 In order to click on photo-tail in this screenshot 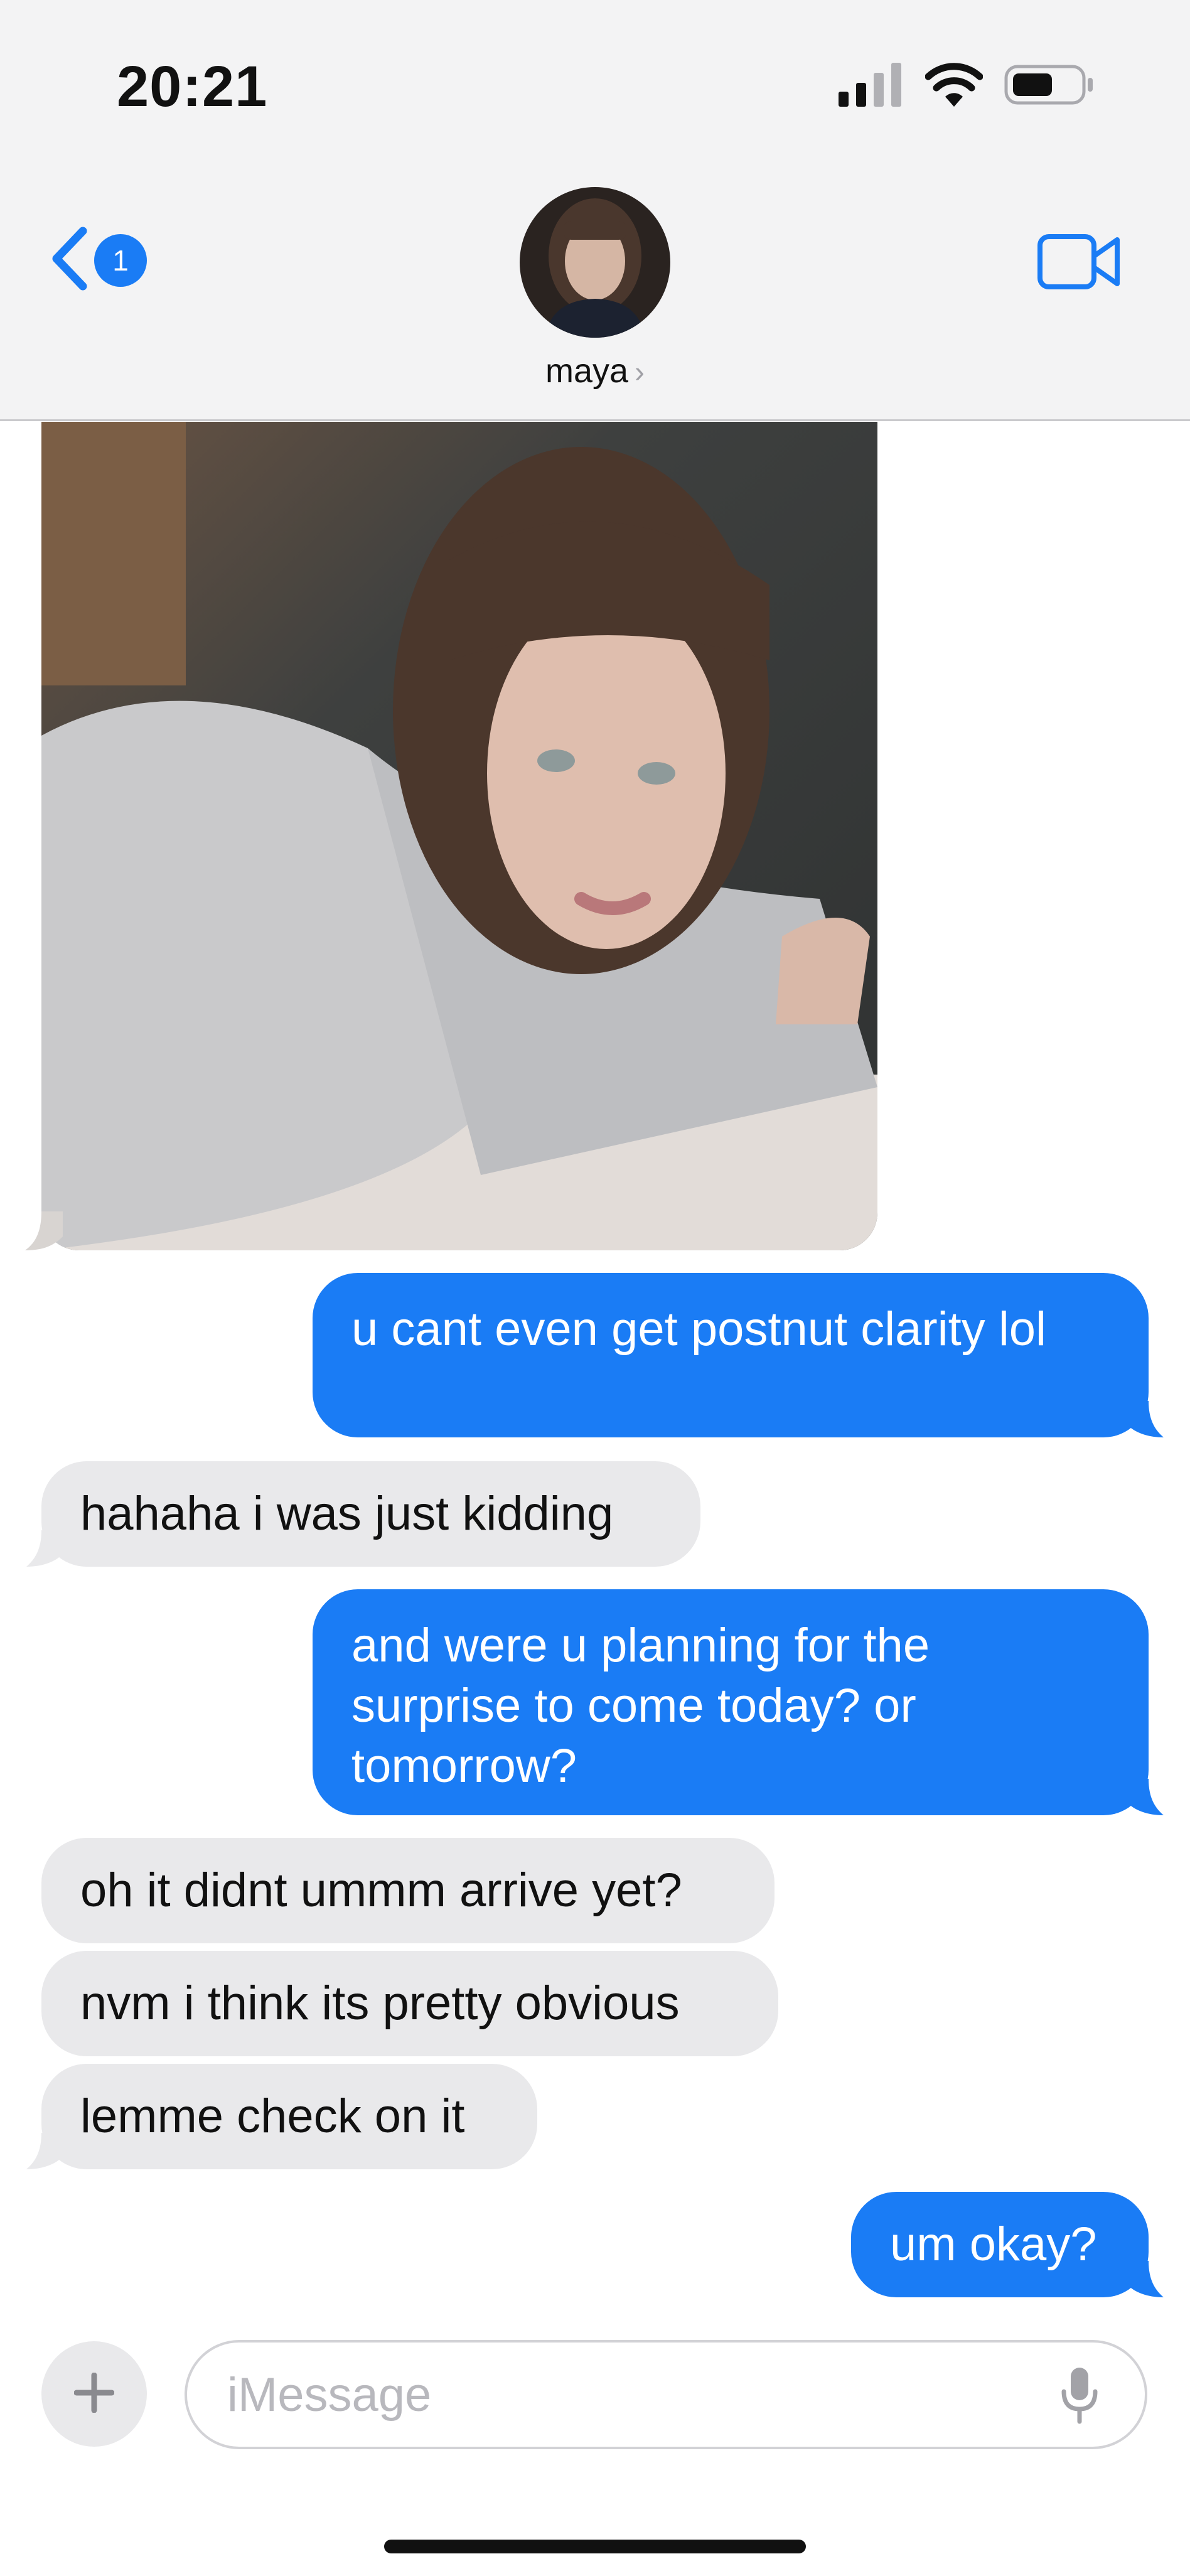, I will do `click(44, 1230)`.